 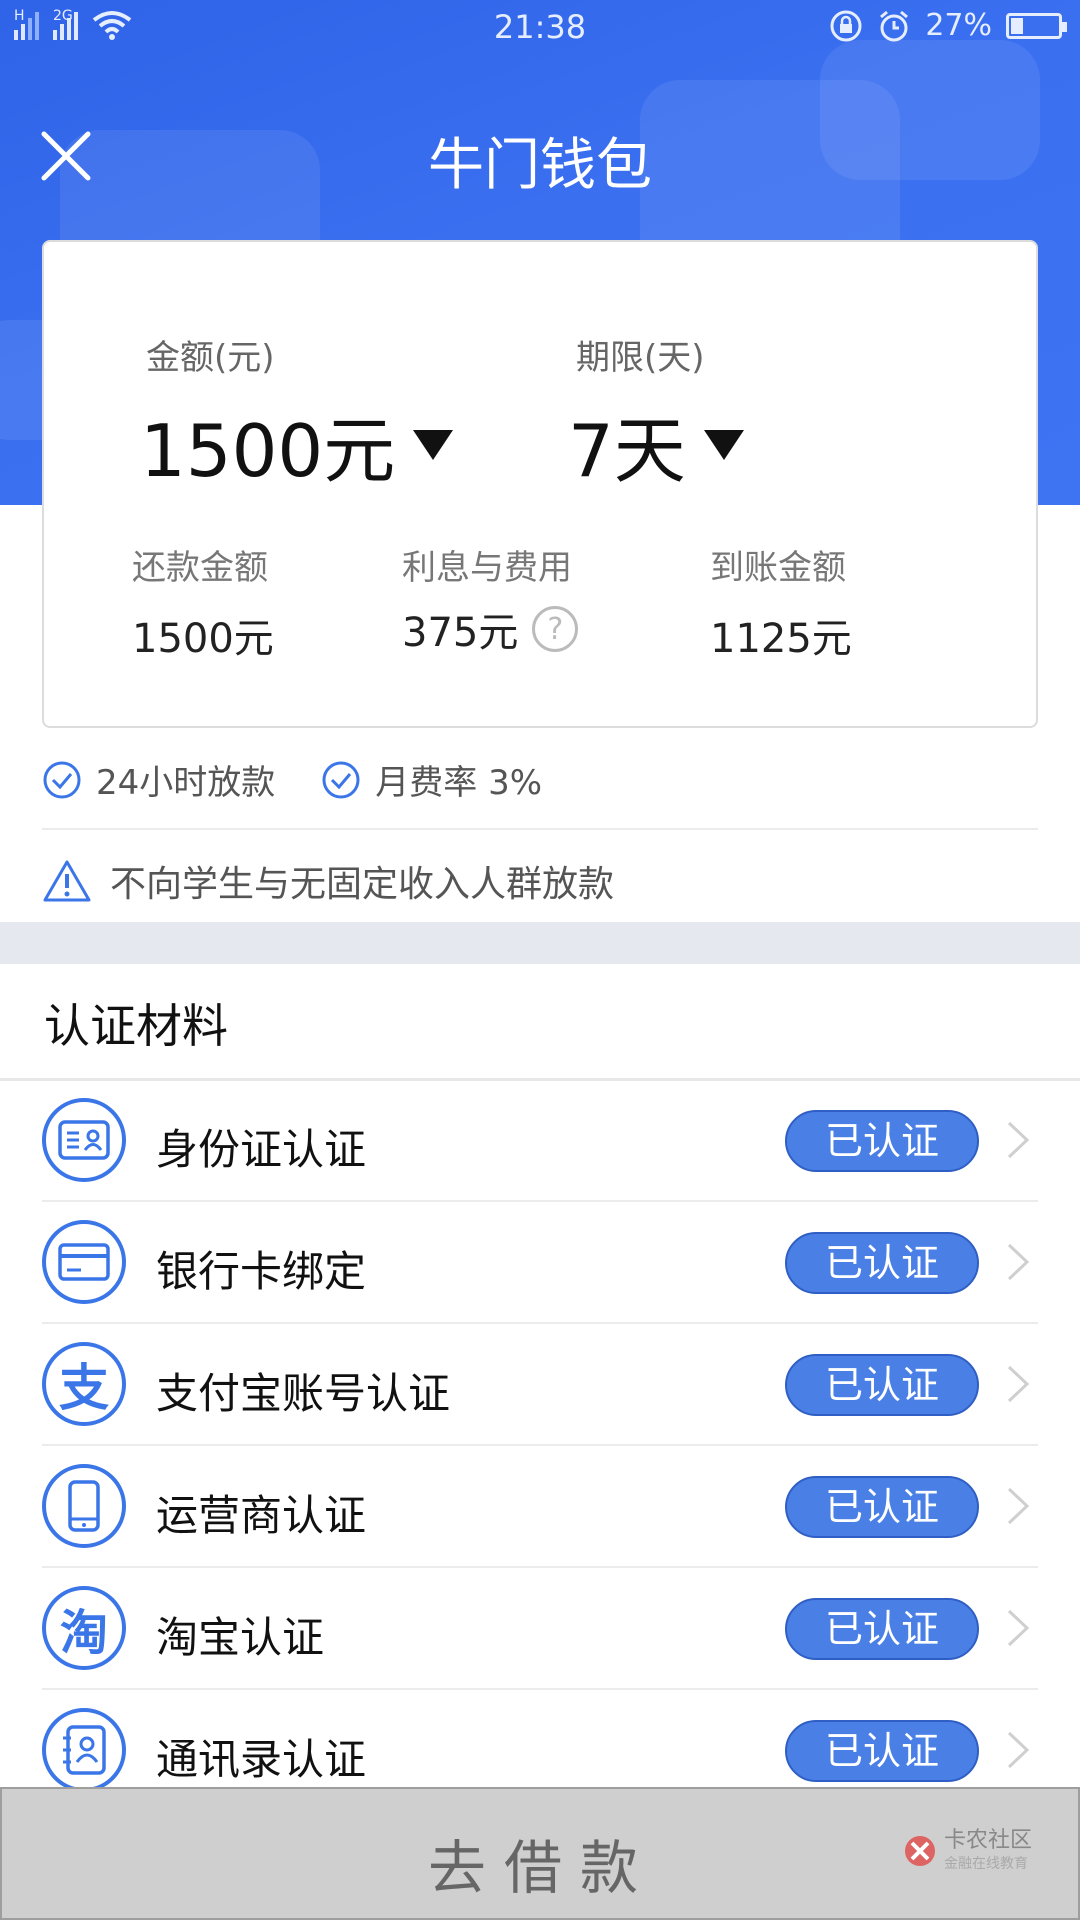 What do you see at coordinates (303, 1393) in the screenshot?
I see `auth-item-label: 支付宝账号认证` at bounding box center [303, 1393].